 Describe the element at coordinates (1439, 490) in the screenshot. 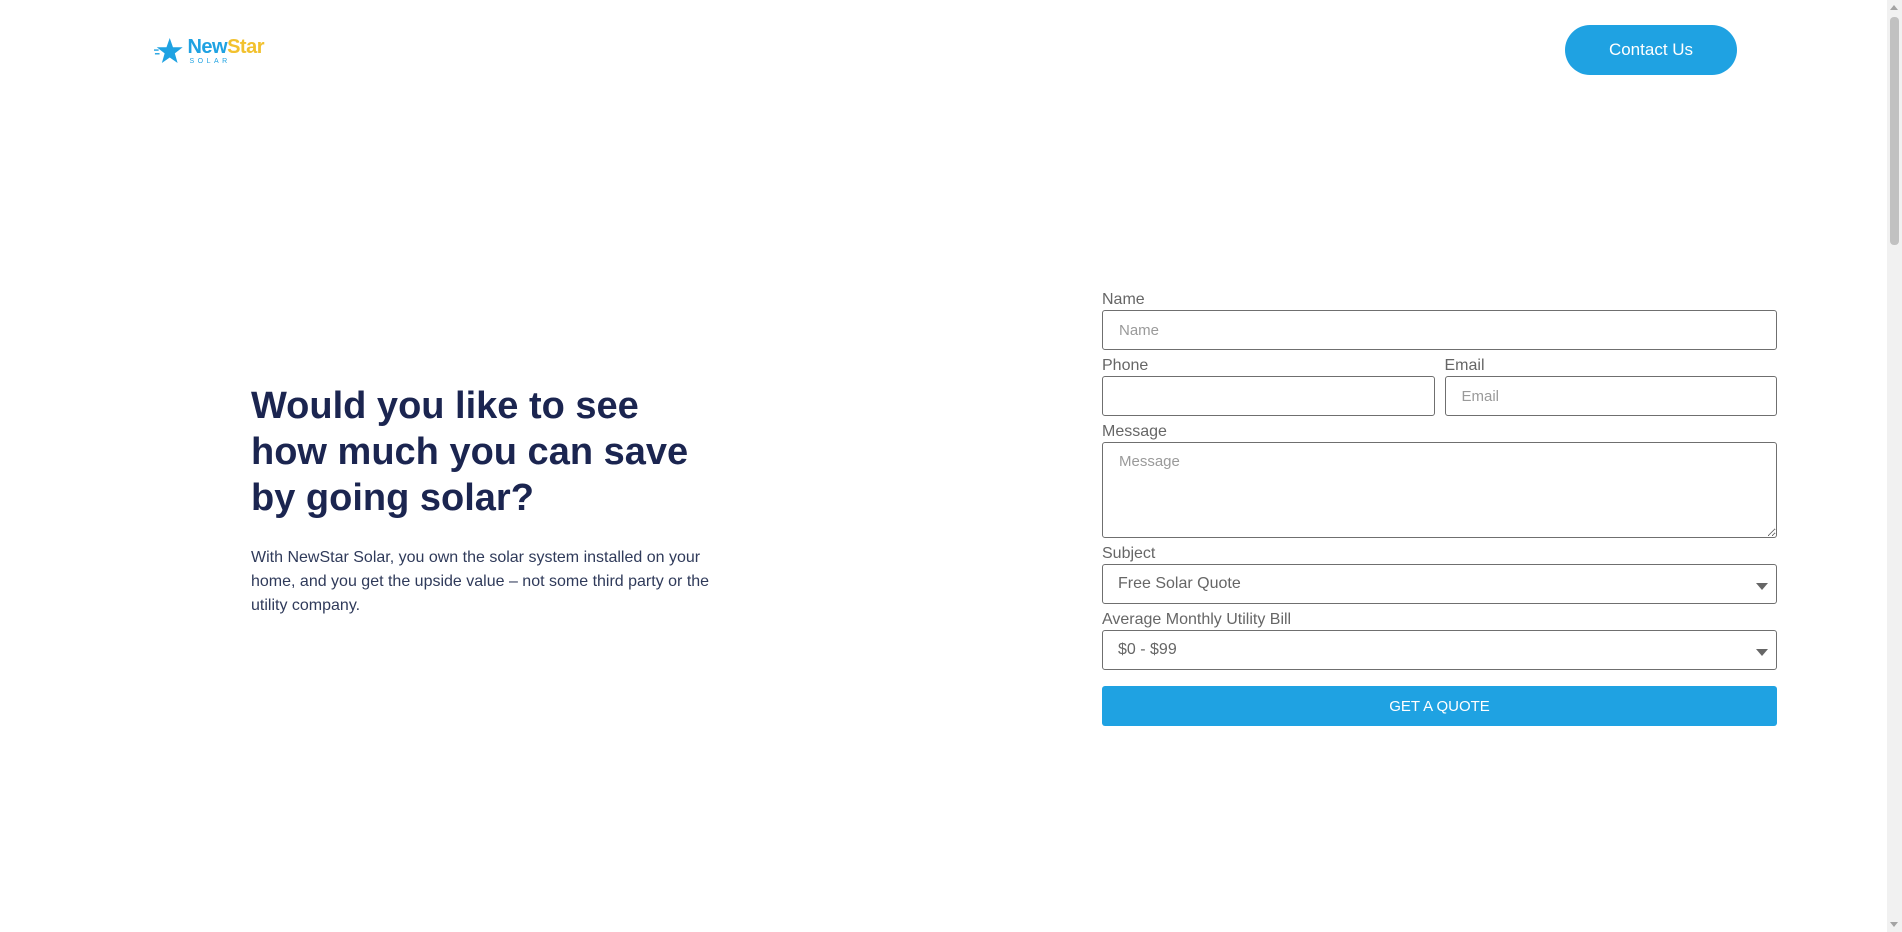

I see `message-textarea` at that location.